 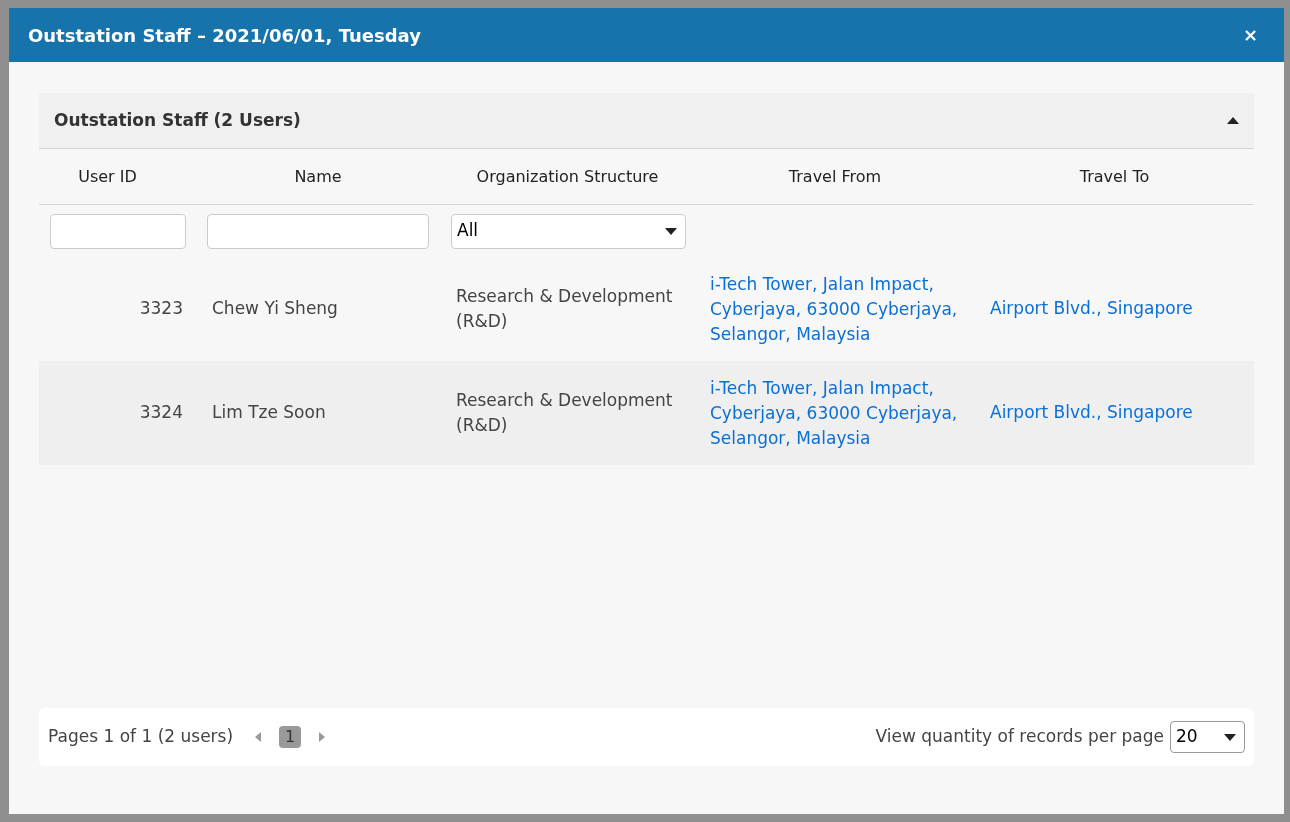 I want to click on per-page-dropdown: 20, so click(x=1207, y=737).